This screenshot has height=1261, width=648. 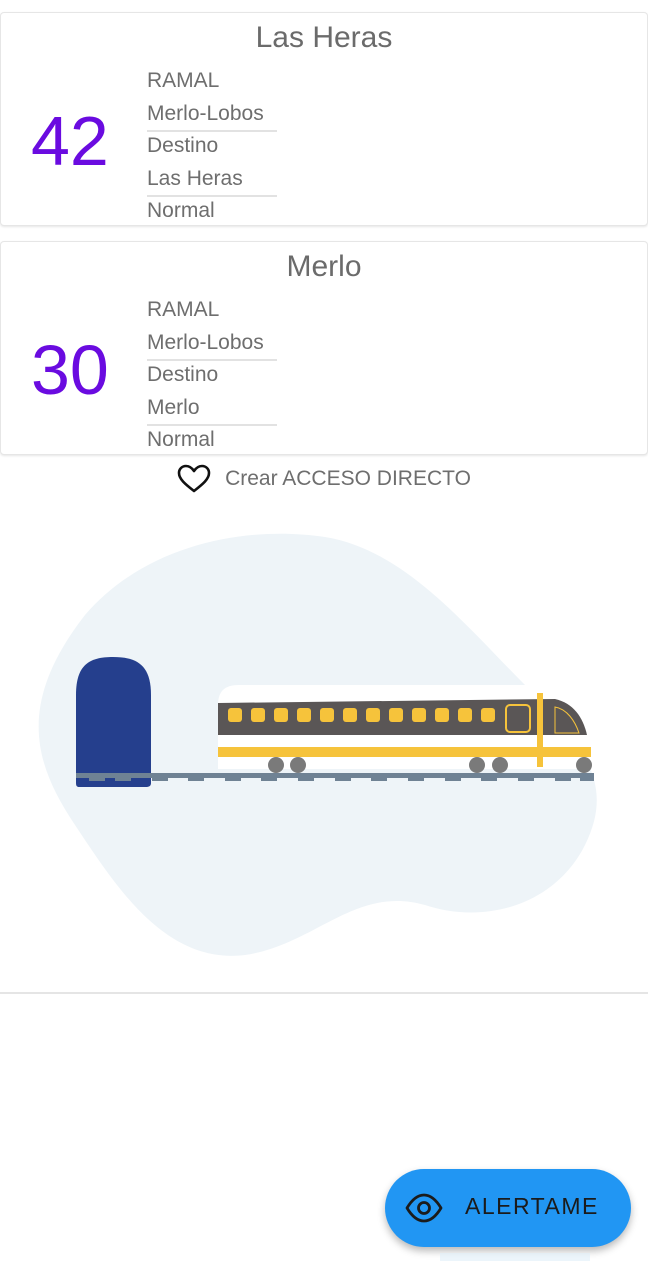 I want to click on heart-outline-icon, so click(x=194, y=478).